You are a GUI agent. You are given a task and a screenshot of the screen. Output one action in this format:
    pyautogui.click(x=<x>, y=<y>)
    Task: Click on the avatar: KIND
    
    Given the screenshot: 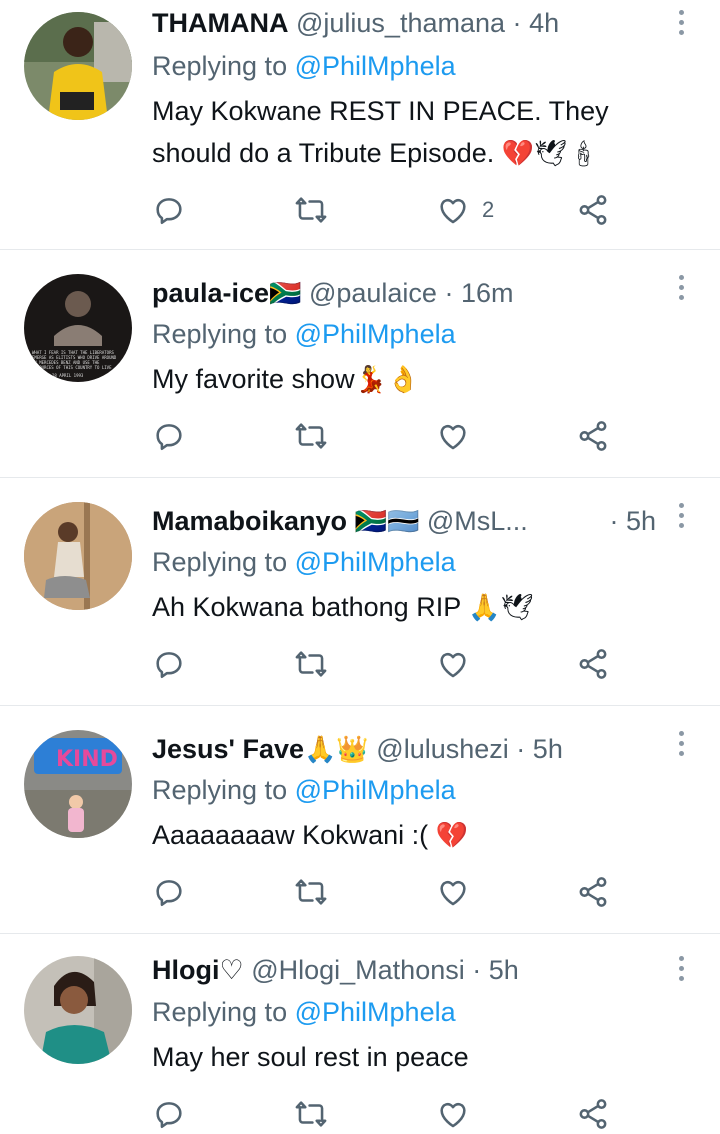 What is the action you would take?
    pyautogui.click(x=78, y=784)
    